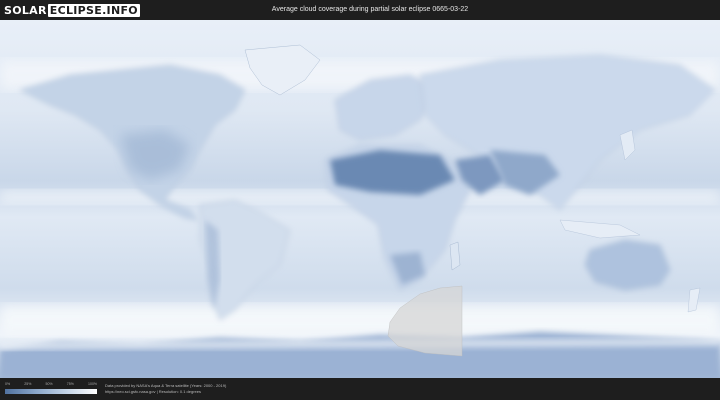 This screenshot has height=400, width=720. I want to click on cloud-belt-south, so click(360, 320).